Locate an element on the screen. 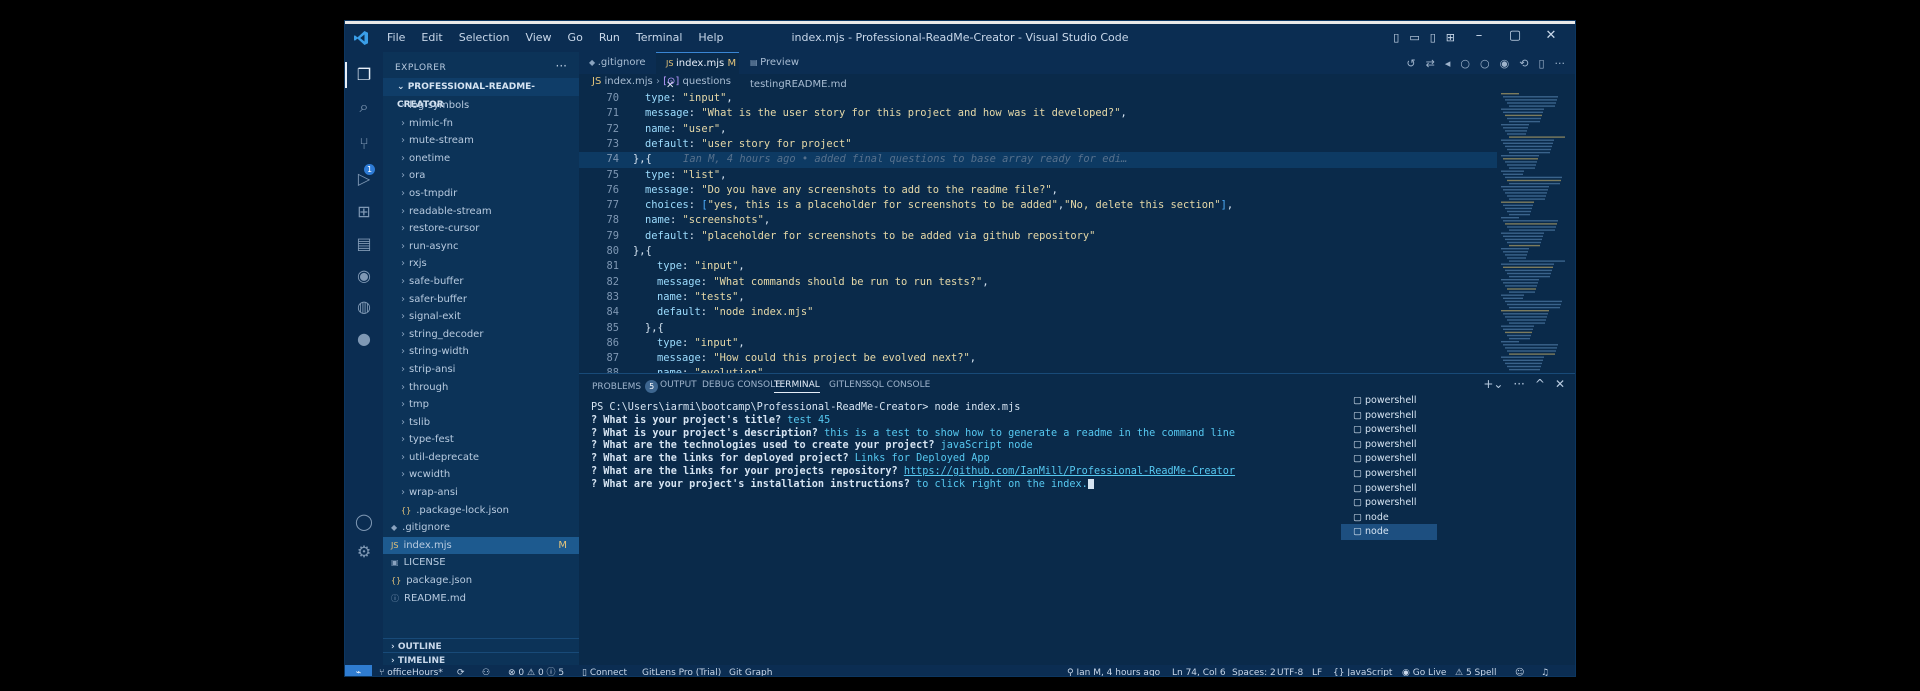 The height and width of the screenshot is (691, 1920). editor-more-icon: ··· is located at coordinates (1560, 63).